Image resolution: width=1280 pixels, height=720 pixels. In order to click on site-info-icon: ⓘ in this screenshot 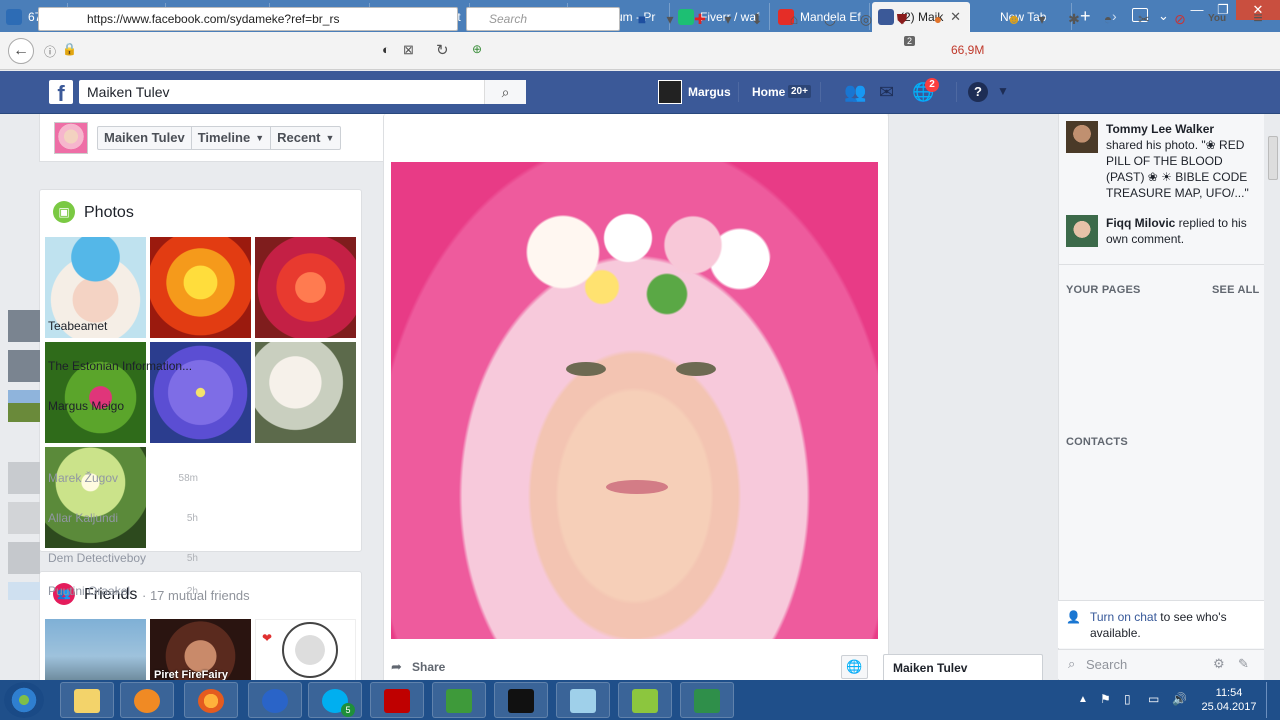, I will do `click(50, 51)`.